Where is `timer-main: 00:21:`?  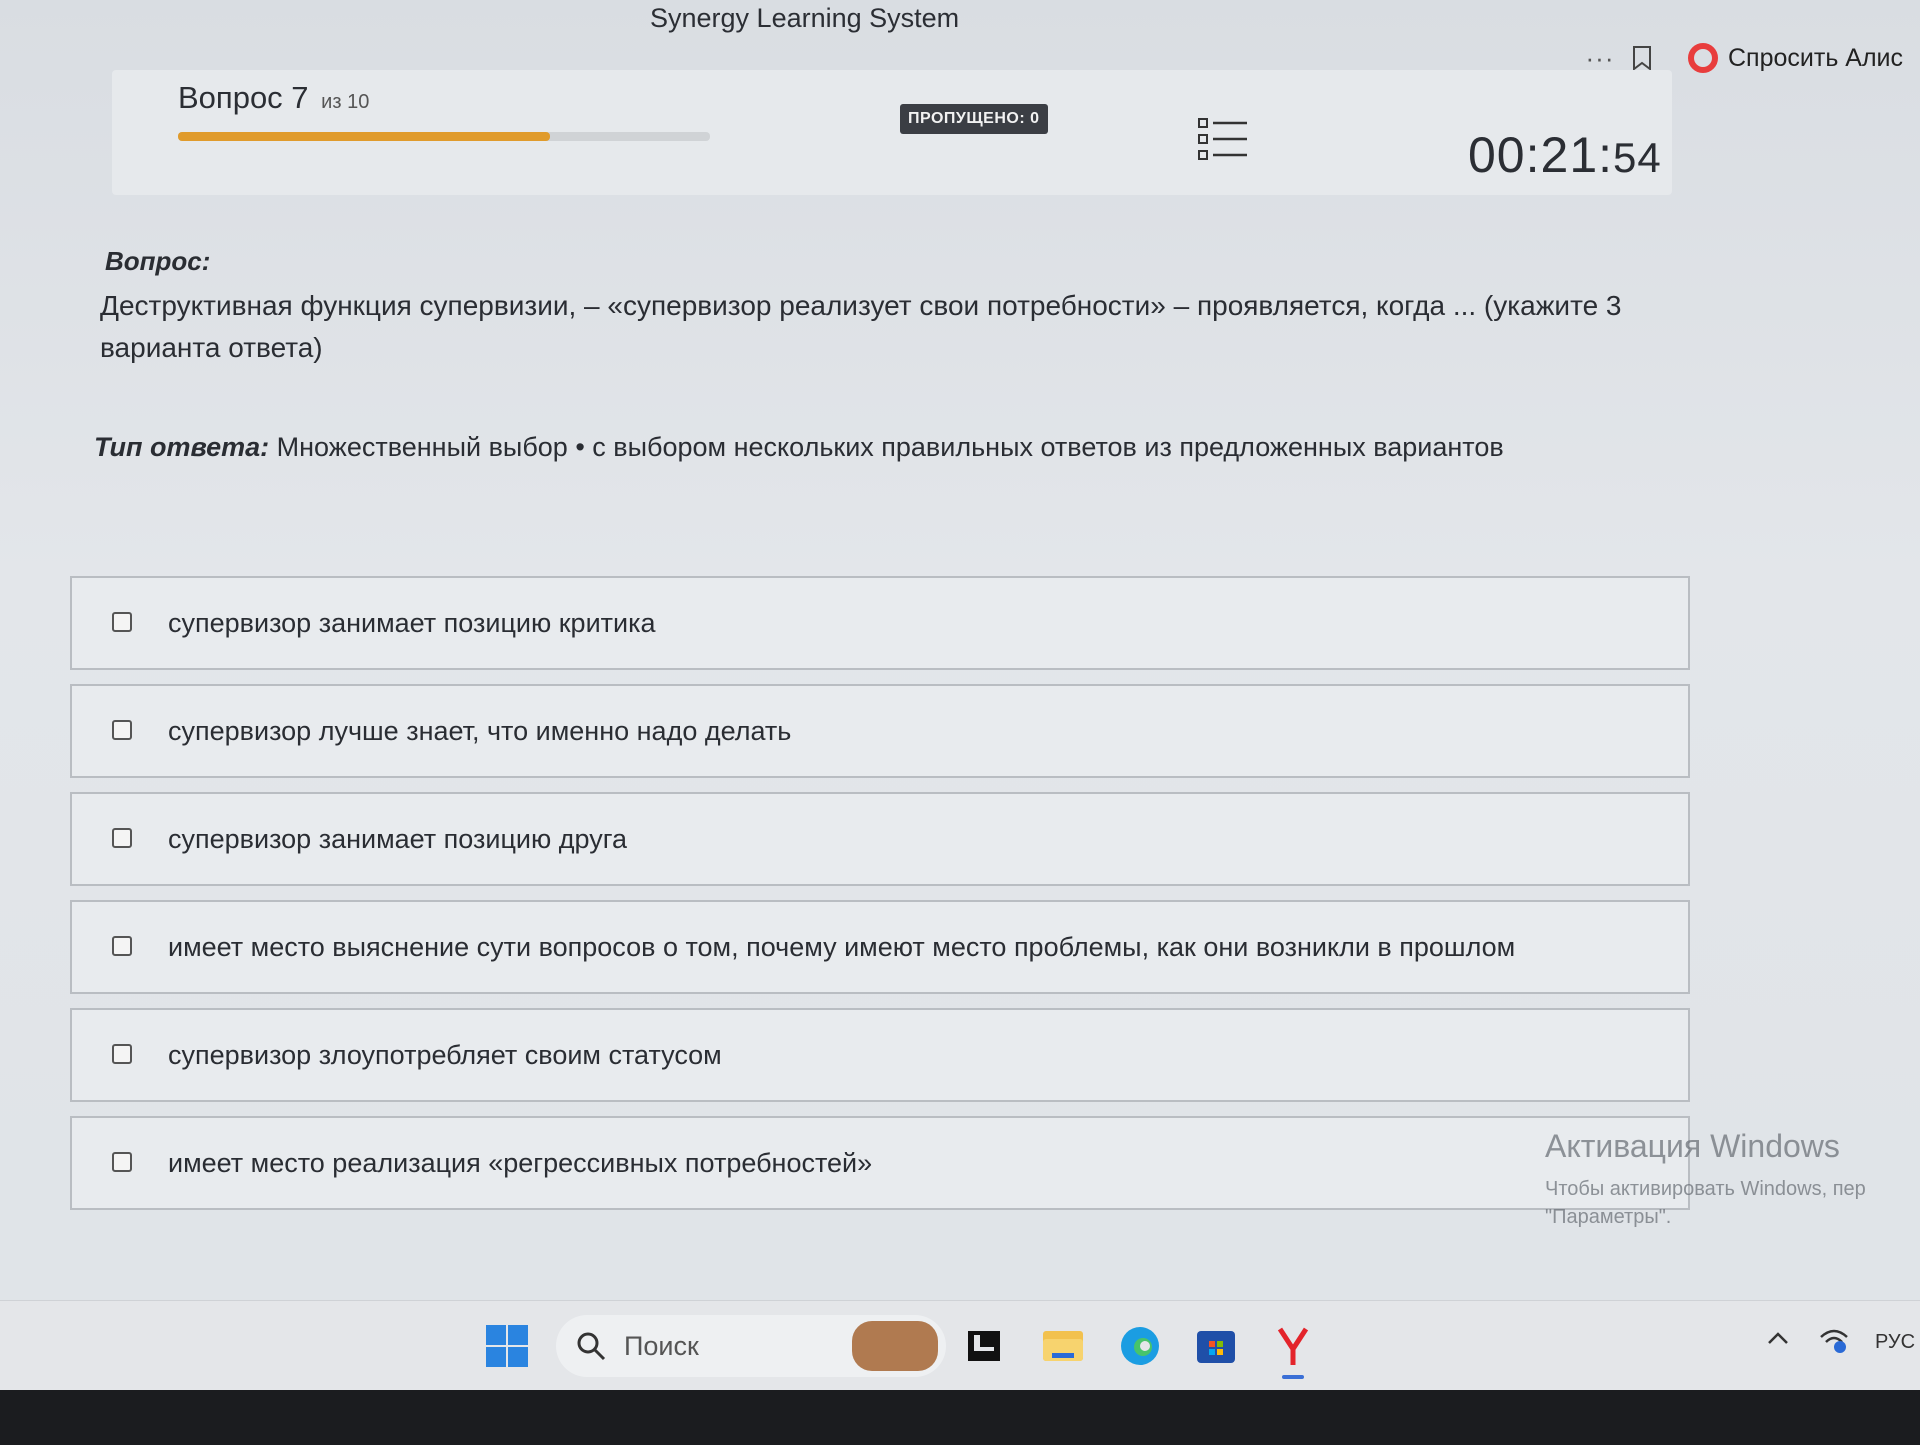
timer-main: 00:21: is located at coordinates (1541, 155).